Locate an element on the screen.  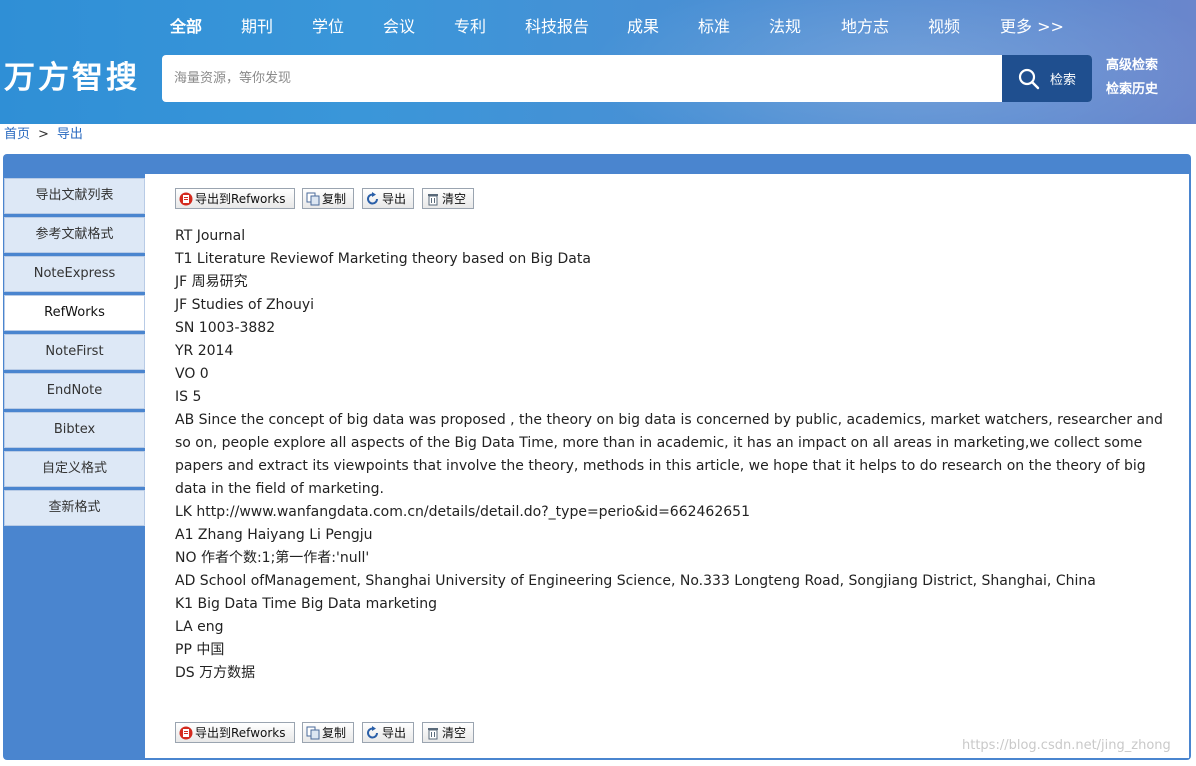
search-icon is located at coordinates (1029, 78).